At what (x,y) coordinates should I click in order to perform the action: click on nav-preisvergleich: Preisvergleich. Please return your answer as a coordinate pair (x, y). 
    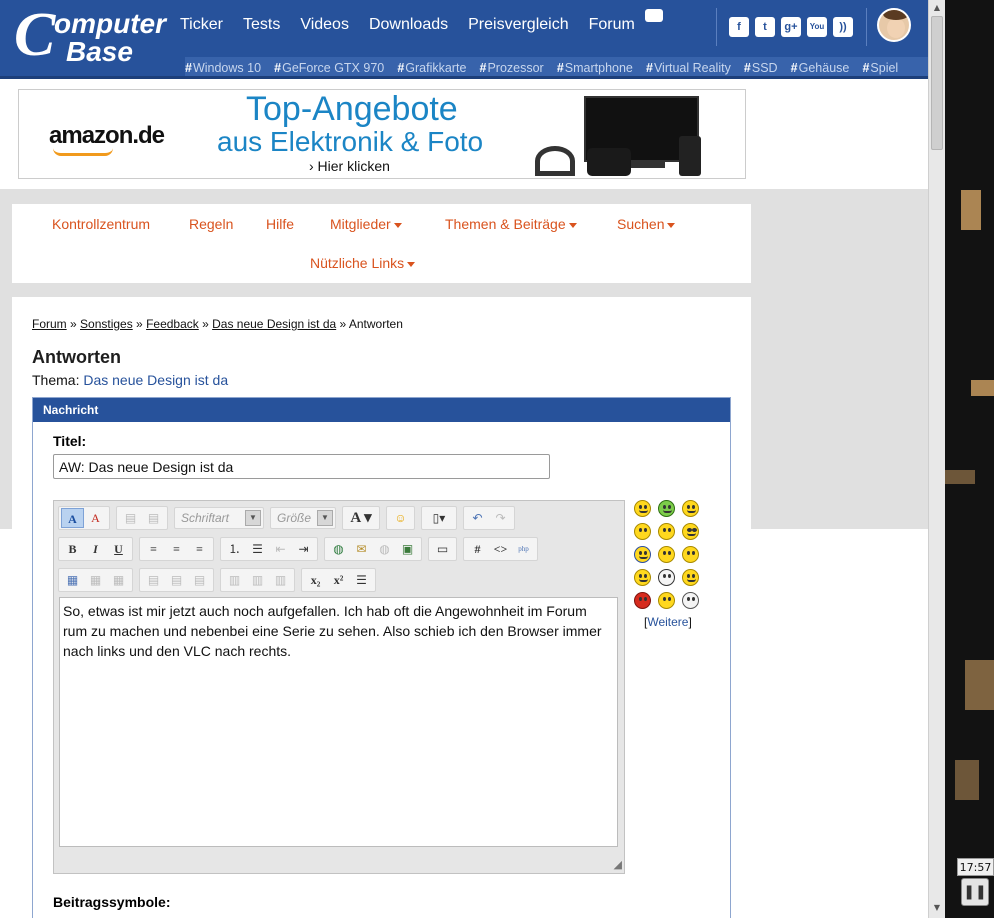
    Looking at the image, I should click on (518, 25).